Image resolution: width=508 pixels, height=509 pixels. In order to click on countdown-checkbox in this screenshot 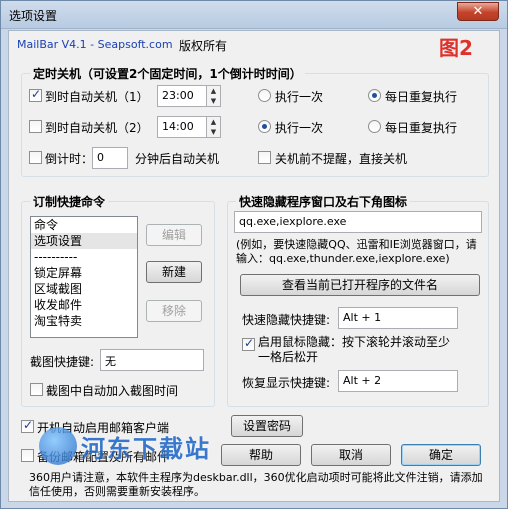, I will do `click(35, 157)`.